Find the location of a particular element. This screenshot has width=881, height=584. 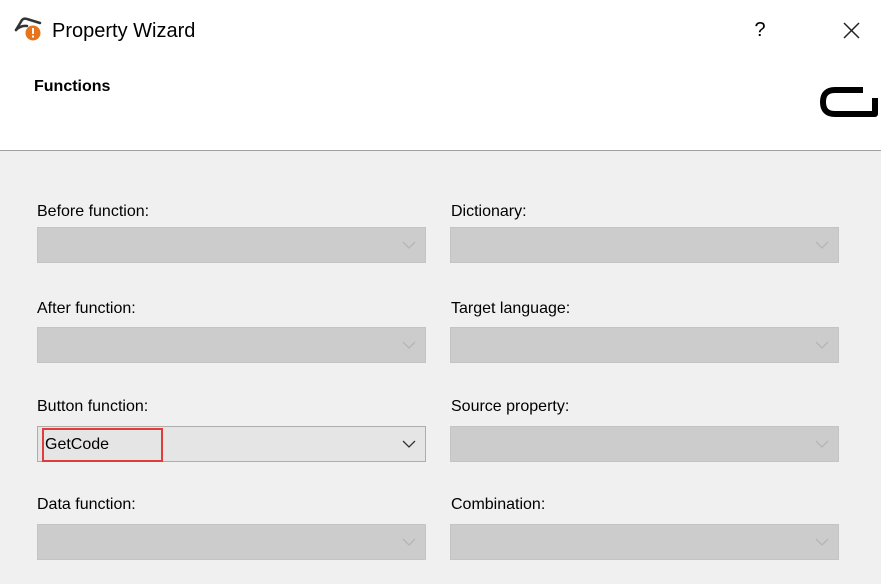

target-language-label: Target language: is located at coordinates (511, 308).